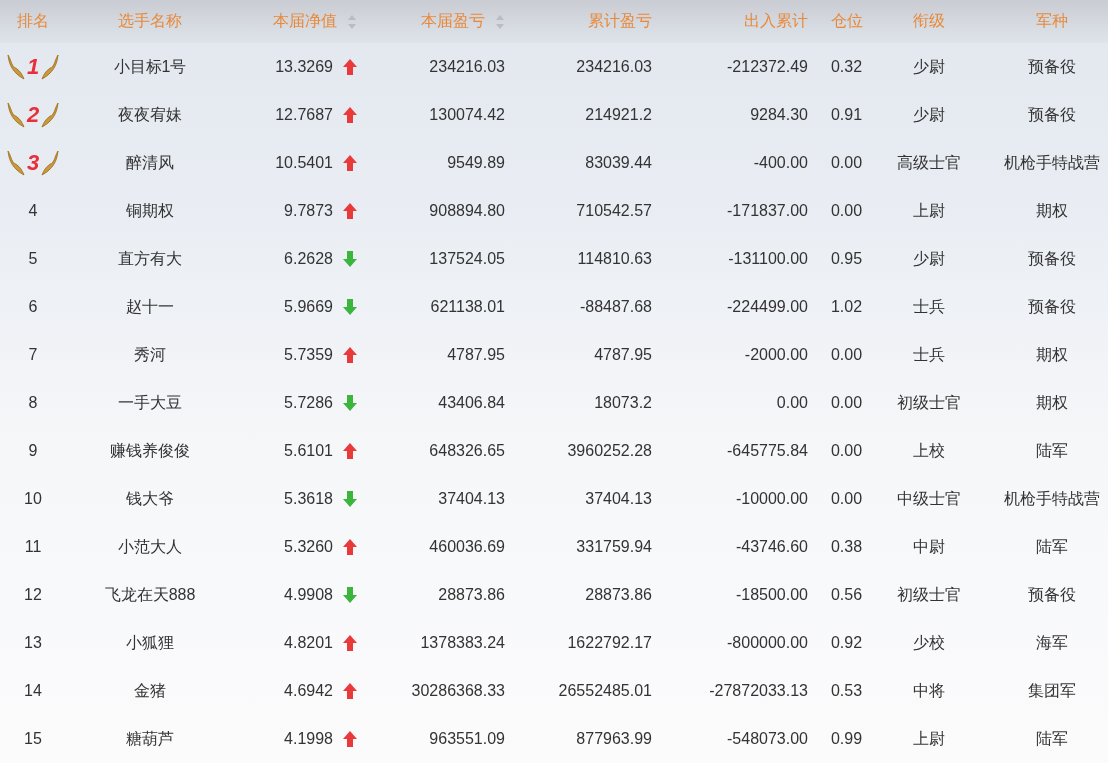  I want to click on column-header: 排名, so click(33, 21).